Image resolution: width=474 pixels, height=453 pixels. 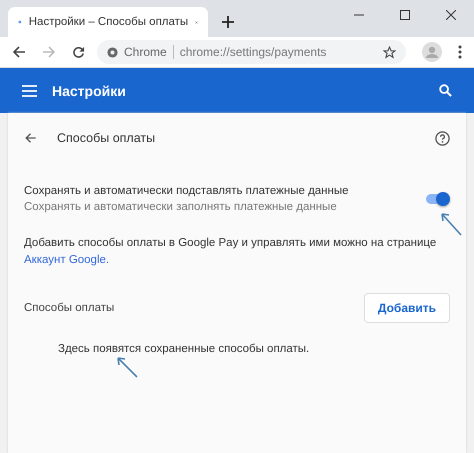 I want to click on section-title: Способы оплаты, so click(x=69, y=308).